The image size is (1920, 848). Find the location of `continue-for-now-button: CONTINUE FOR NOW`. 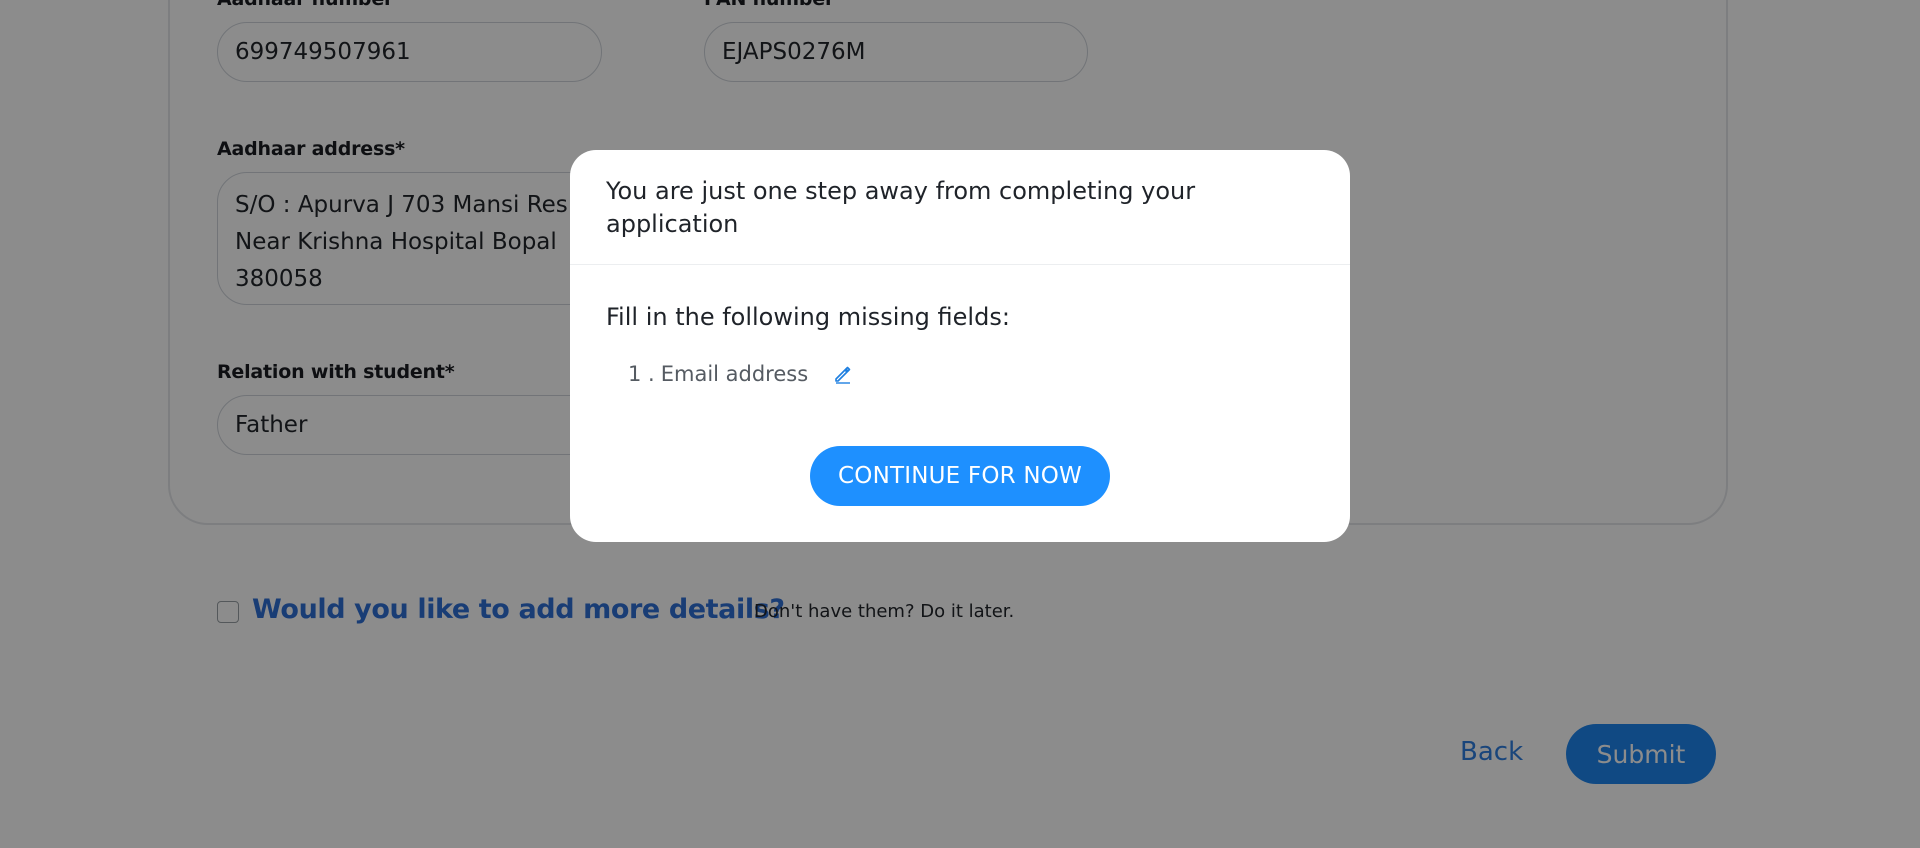

continue-for-now-button: CONTINUE FOR NOW is located at coordinates (960, 476).